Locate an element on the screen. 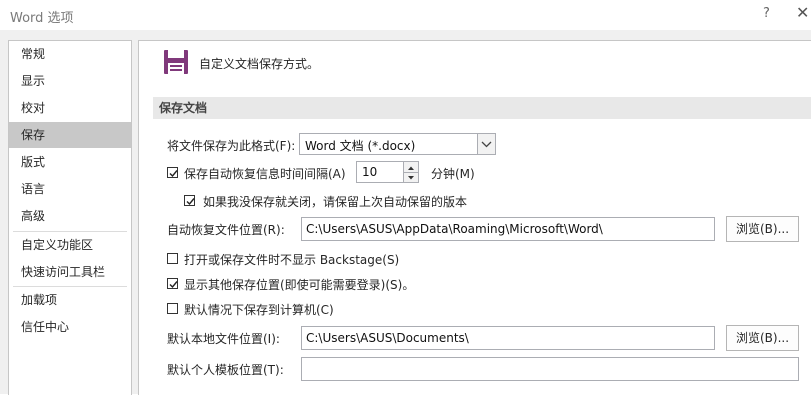  no-backstage-checkbox is located at coordinates (172, 258).